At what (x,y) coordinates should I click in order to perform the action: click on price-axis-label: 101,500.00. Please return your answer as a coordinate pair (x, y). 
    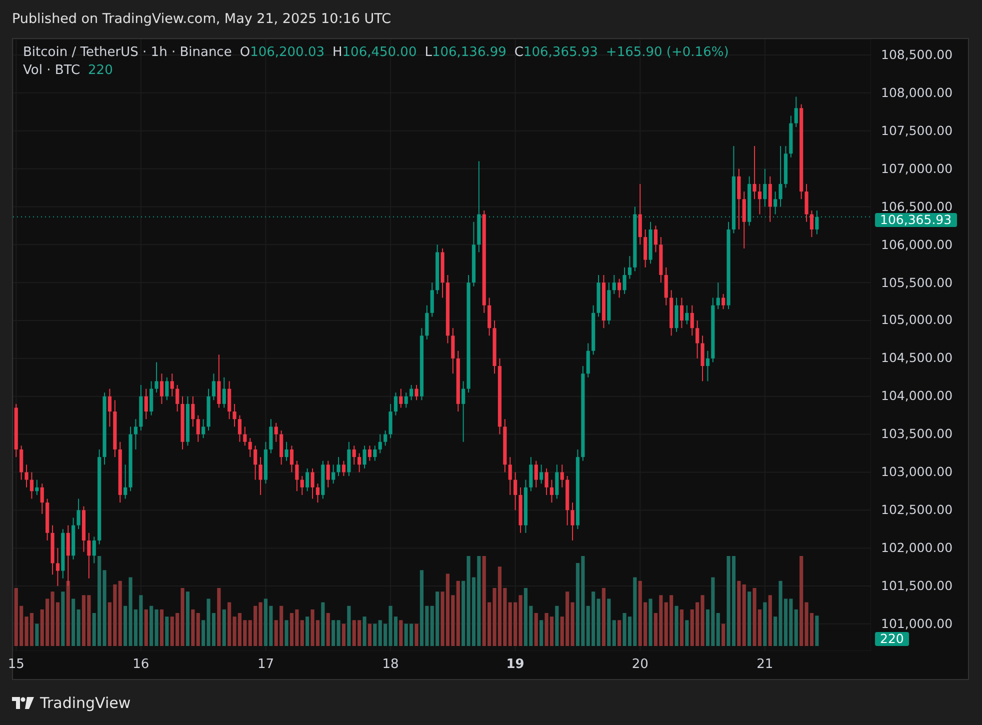
    Looking at the image, I should click on (917, 585).